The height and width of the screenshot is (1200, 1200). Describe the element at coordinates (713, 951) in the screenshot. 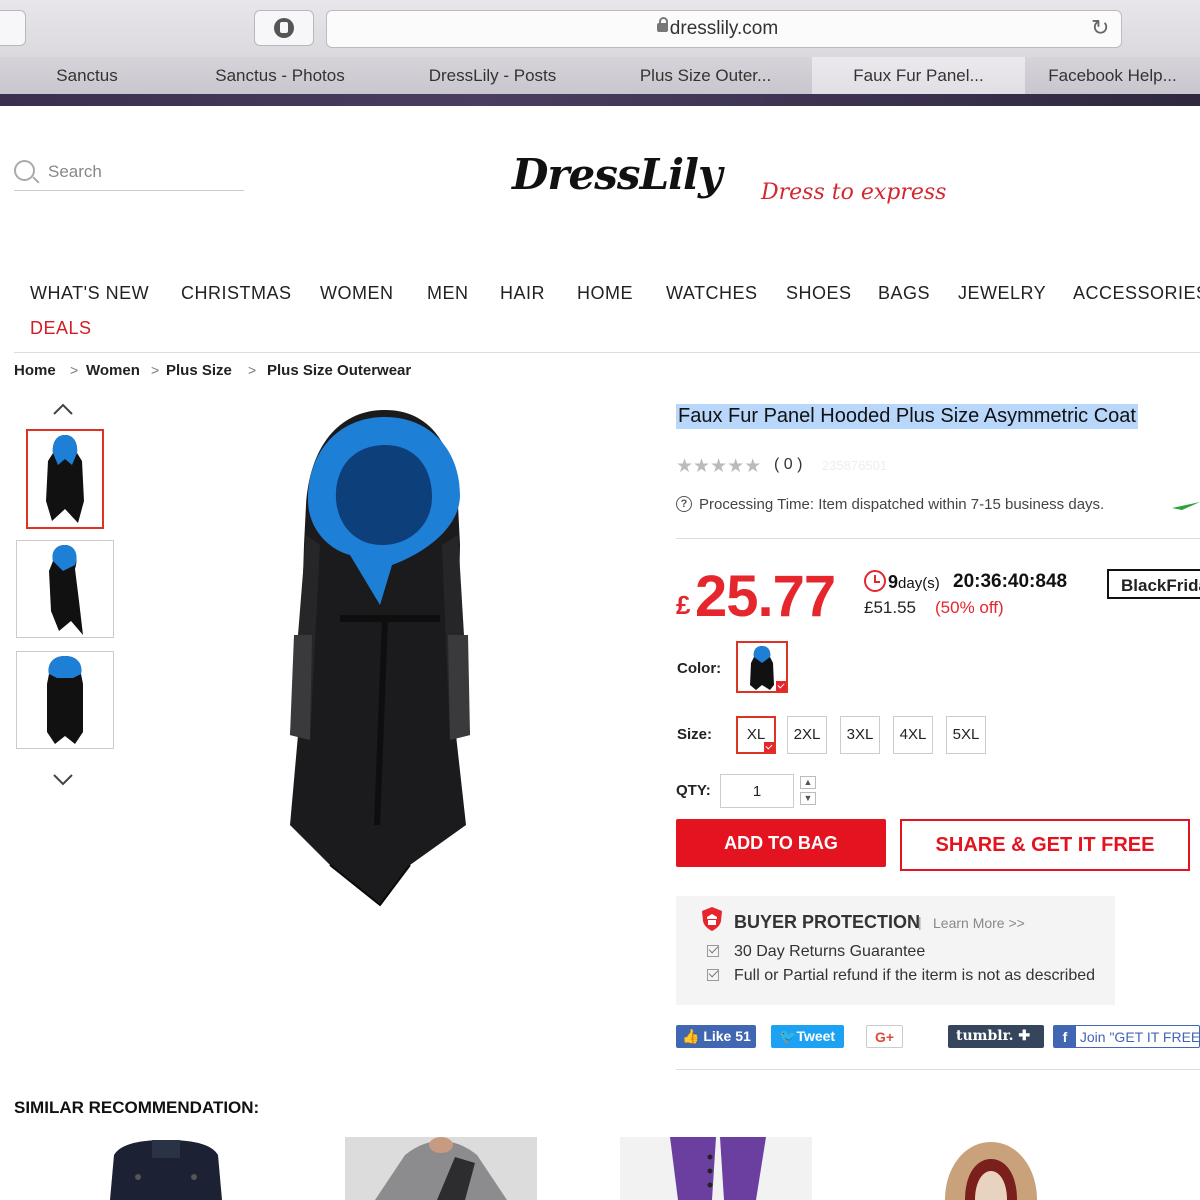

I see `check-icon` at that location.